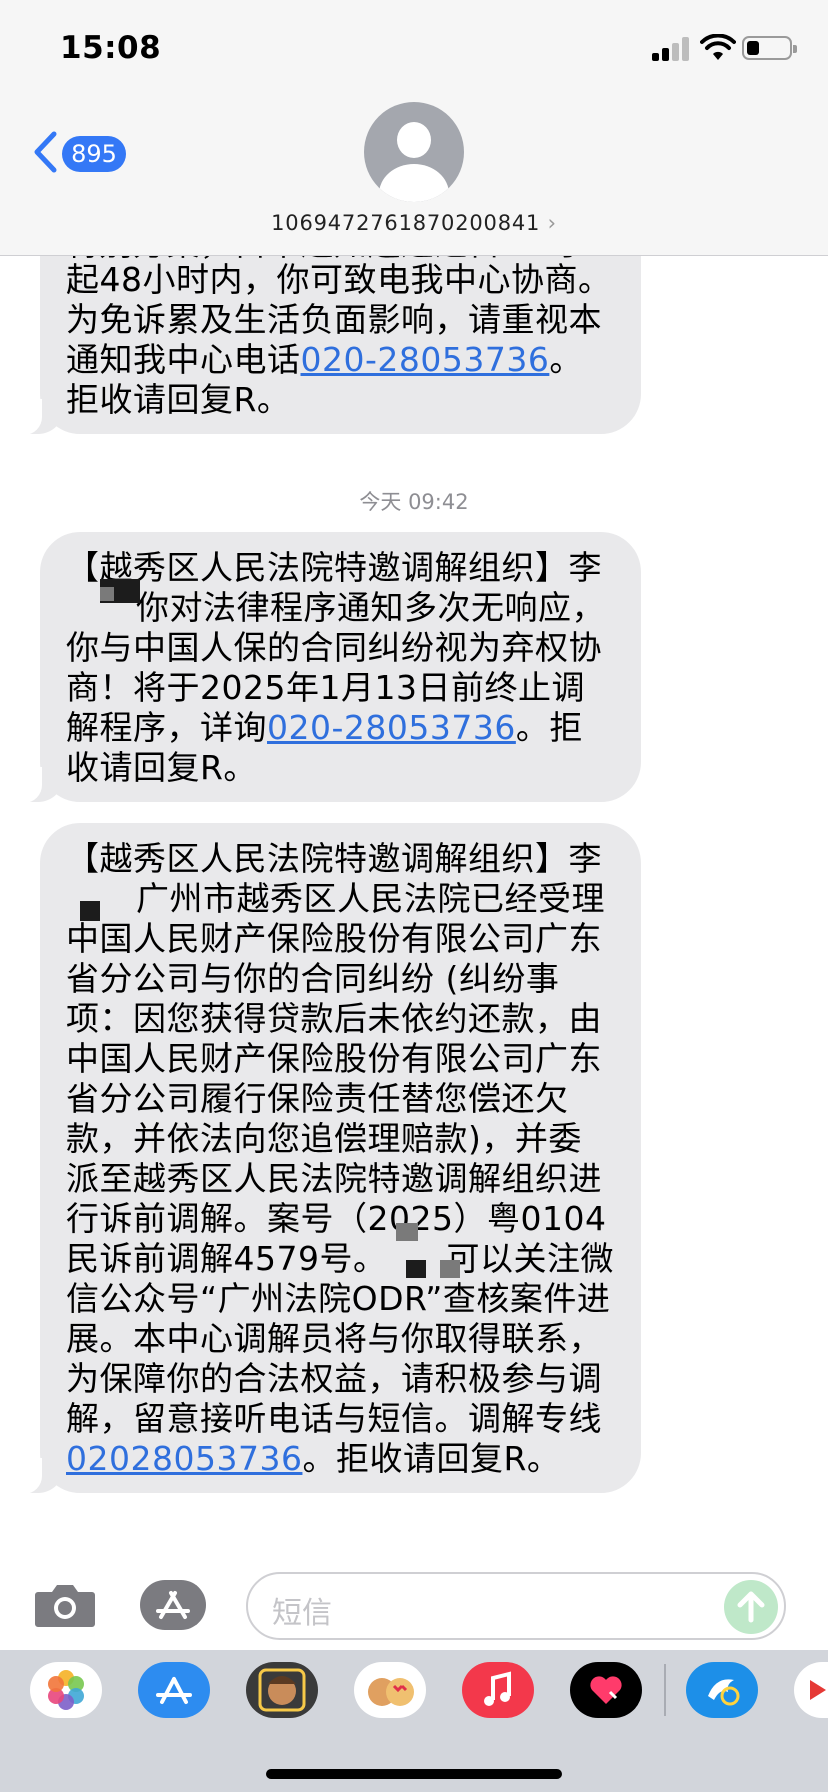 The width and height of the screenshot is (828, 1792). What do you see at coordinates (665, 1690) in the screenshot?
I see `drawer-divider` at bounding box center [665, 1690].